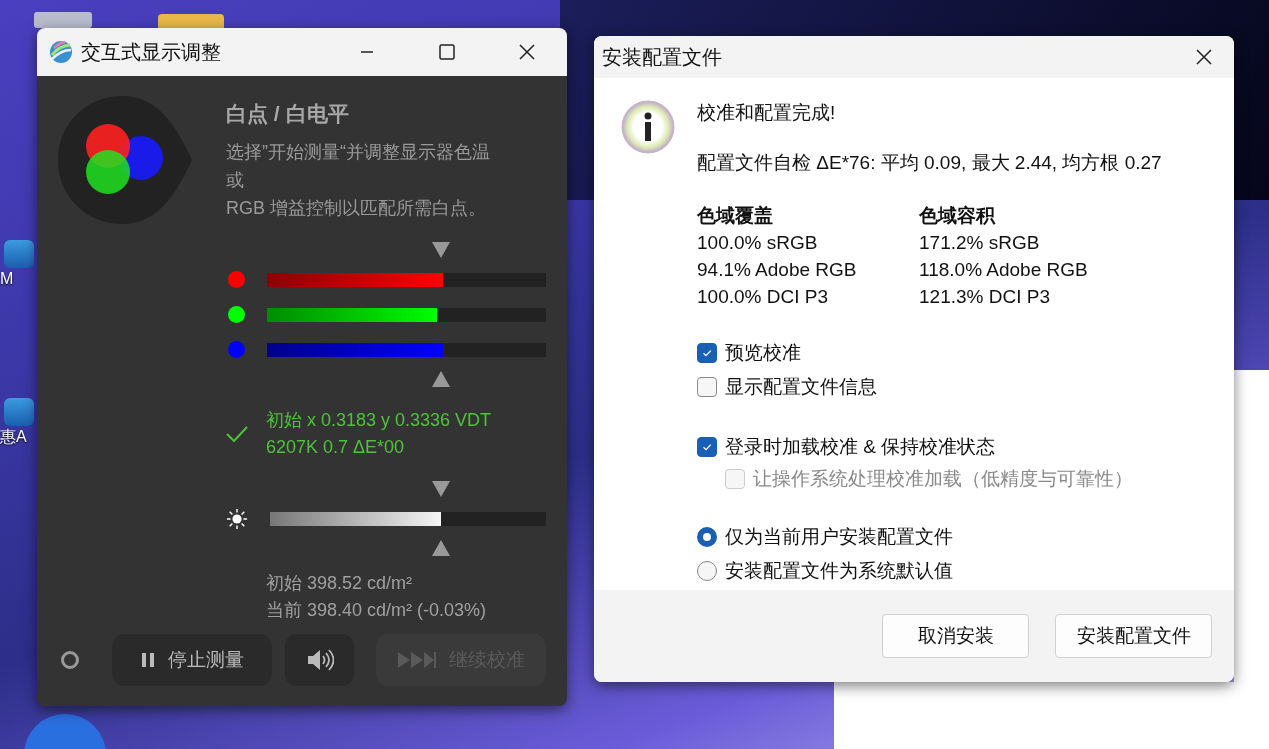 The image size is (1269, 749). I want to click on gamut-heading: 色域覆盖, so click(735, 216).